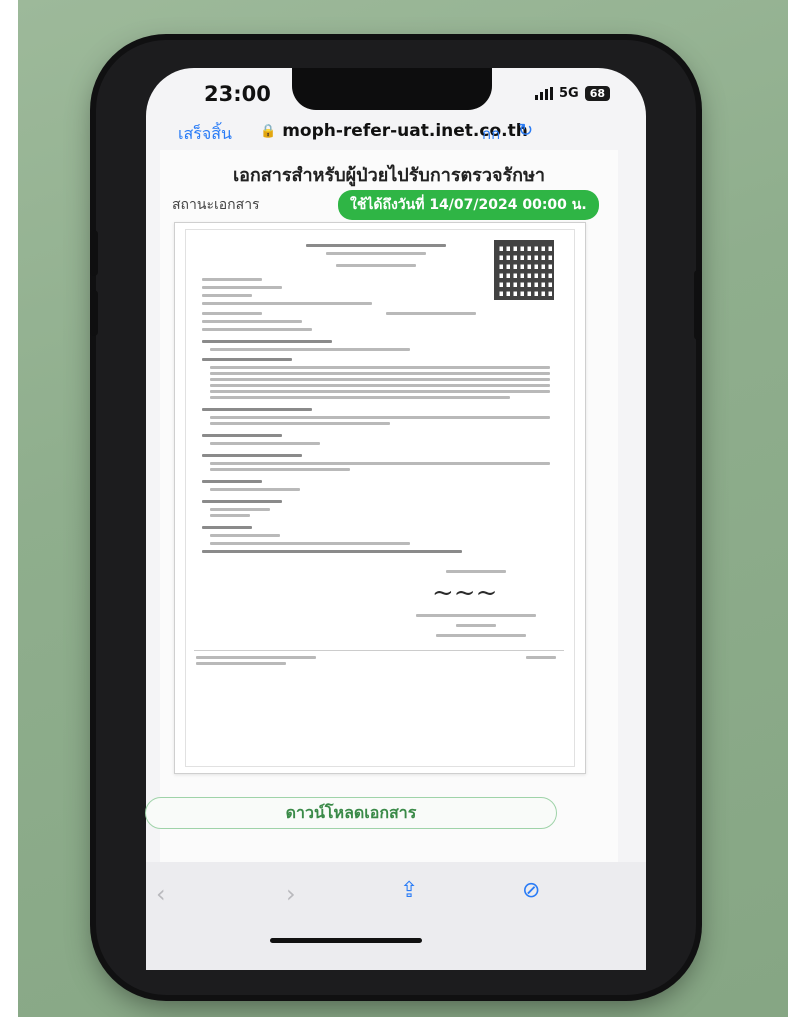  Describe the element at coordinates (216, 205) in the screenshot. I see `document-status-label: สถานะเอกสาร` at that location.